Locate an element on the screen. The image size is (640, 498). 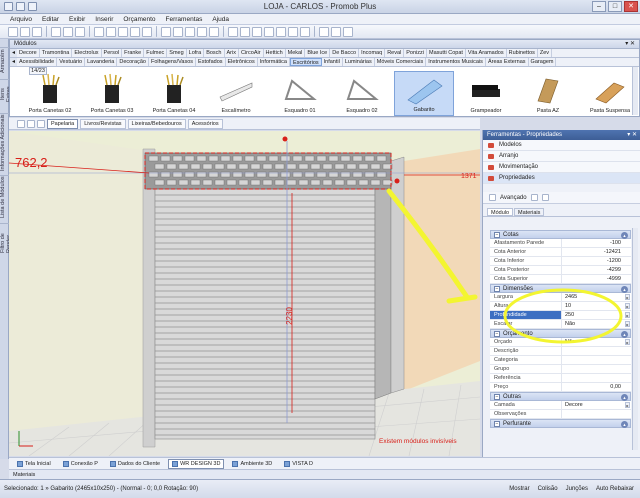
subtab-acessorios: Acessórios is located at coordinates (205, 123).